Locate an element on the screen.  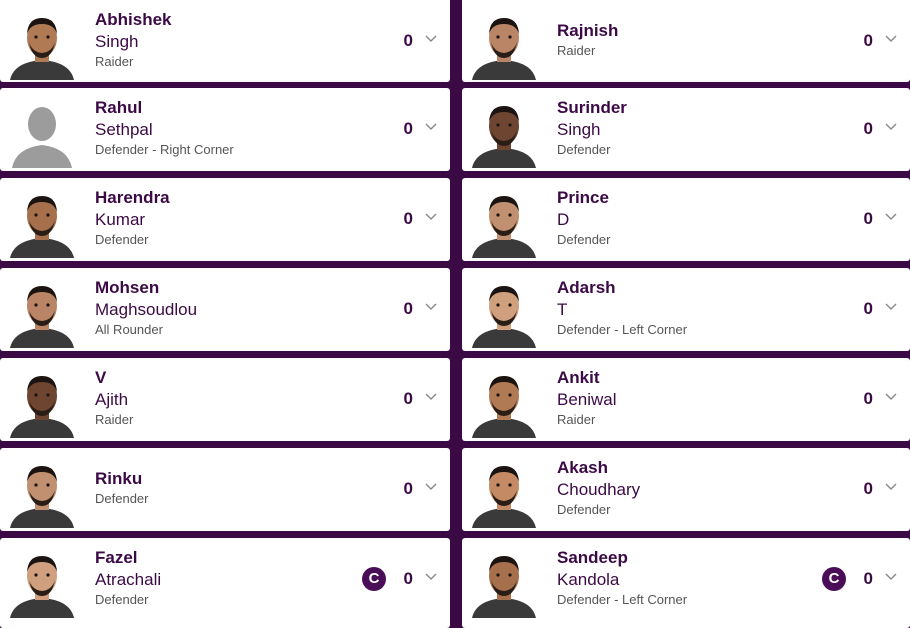
player-card: Akash Choudhary Defender 0 is located at coordinates (686, 489).